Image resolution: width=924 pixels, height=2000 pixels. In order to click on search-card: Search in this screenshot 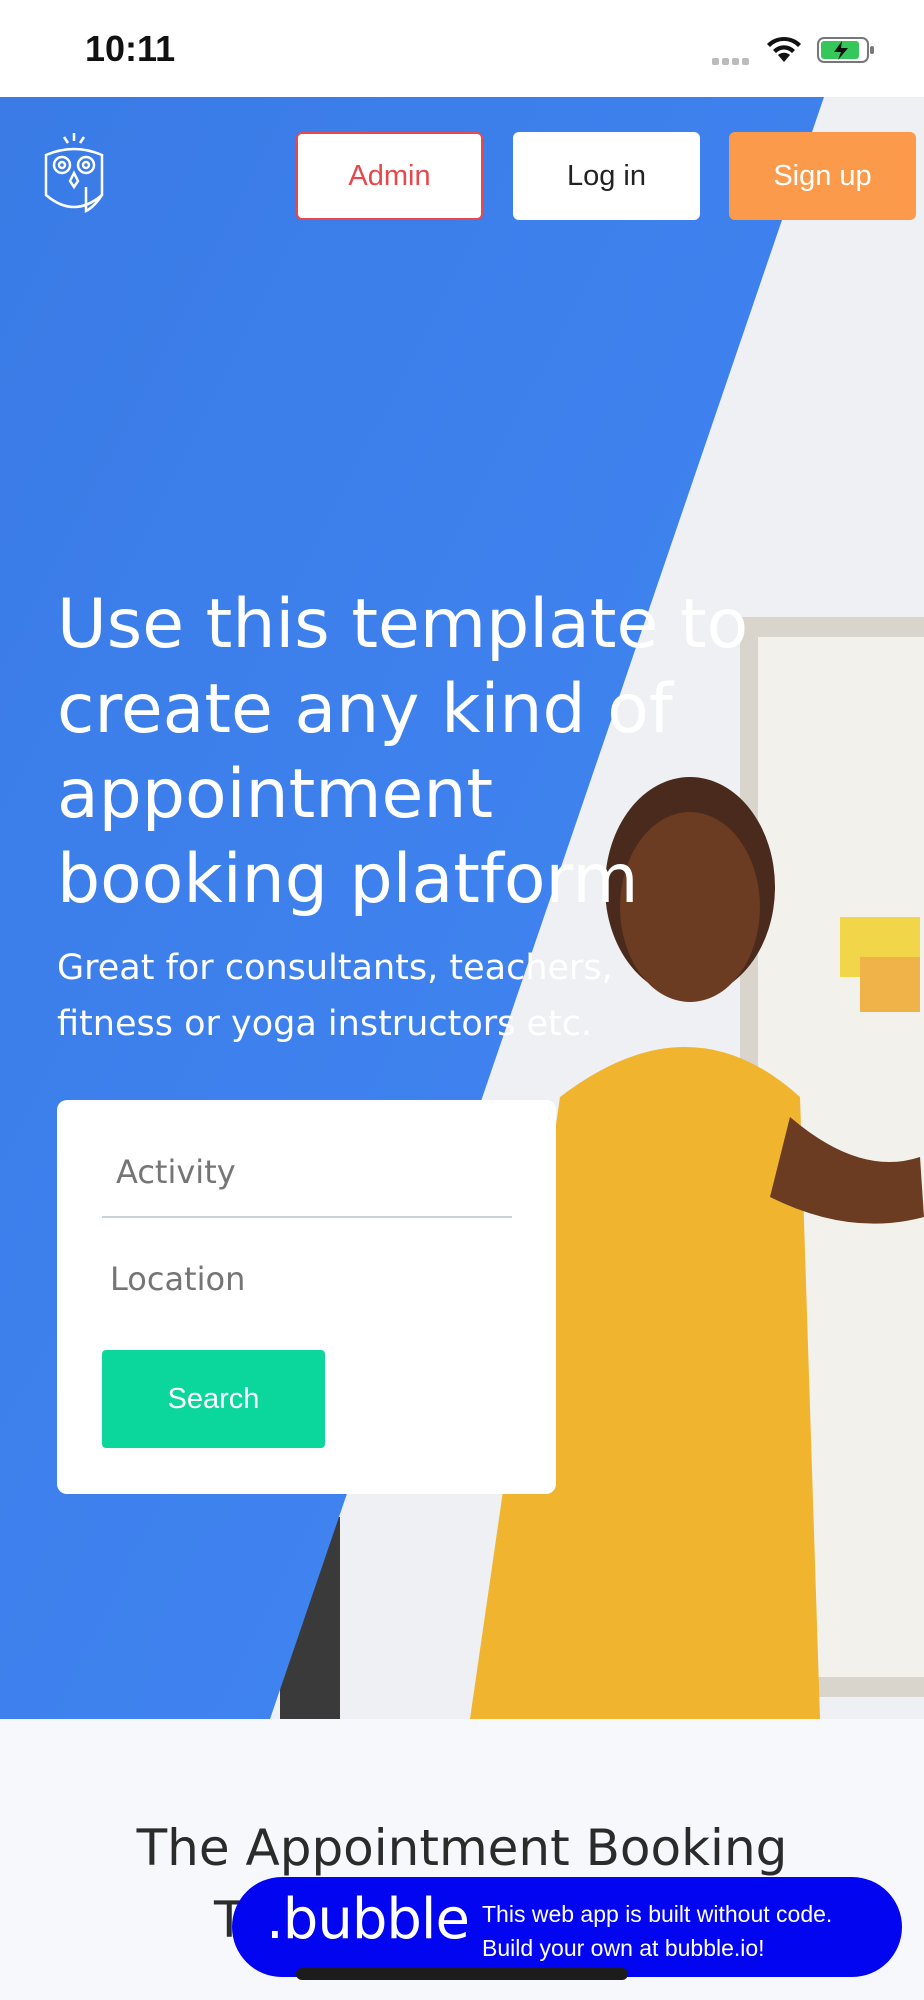, I will do `click(306, 1297)`.